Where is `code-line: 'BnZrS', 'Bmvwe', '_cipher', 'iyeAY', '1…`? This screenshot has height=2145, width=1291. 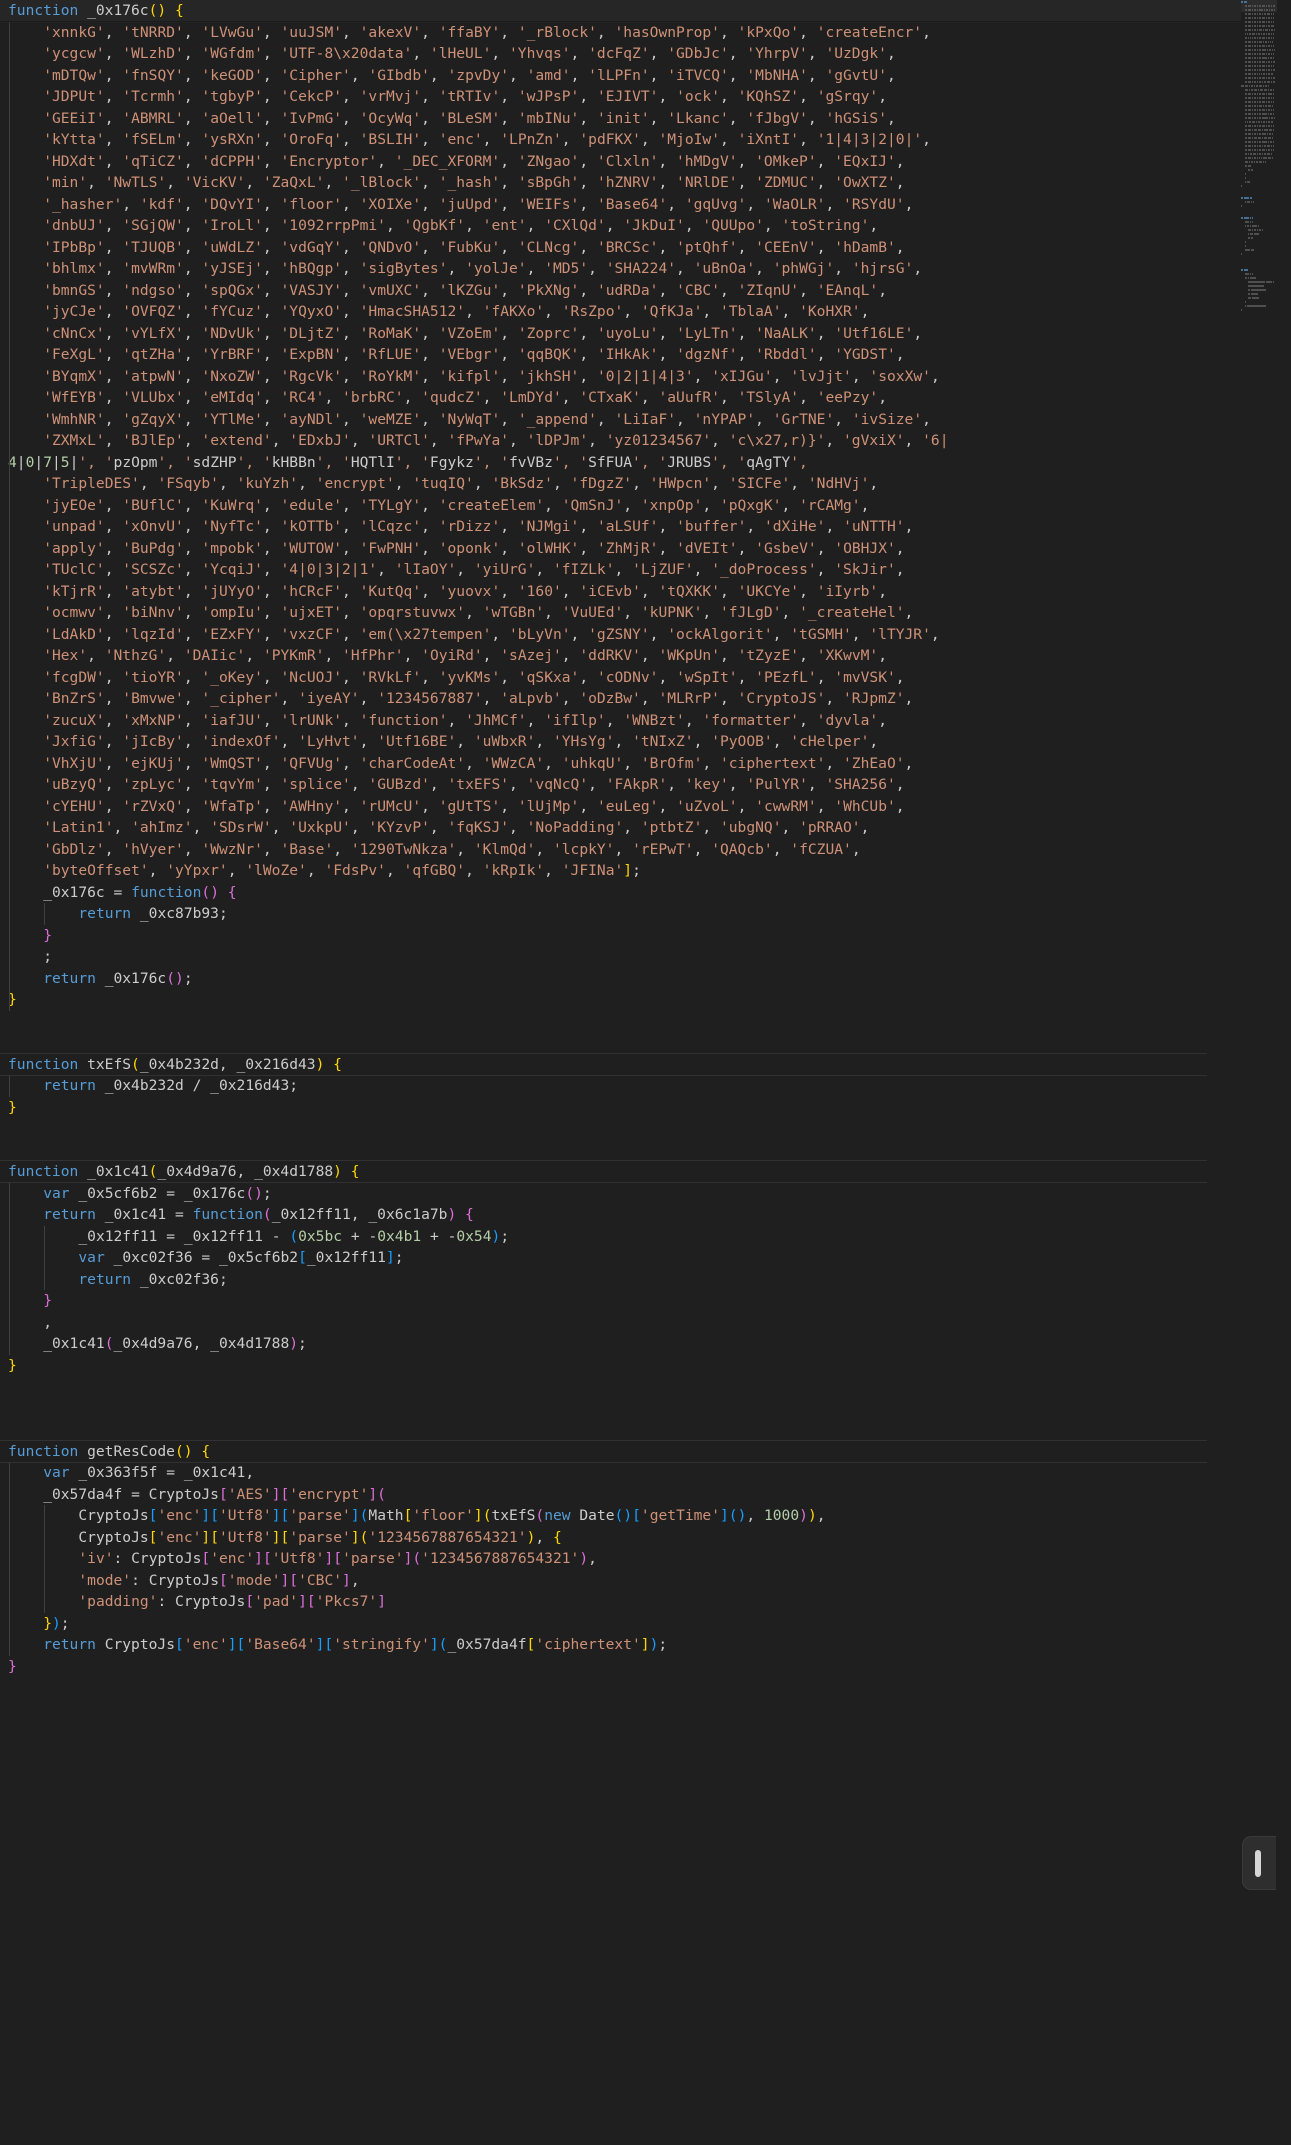
code-line: 'BnZrS', 'Bmvwe', '_cipher', 'iyeAY', '1… is located at coordinates (620, 699).